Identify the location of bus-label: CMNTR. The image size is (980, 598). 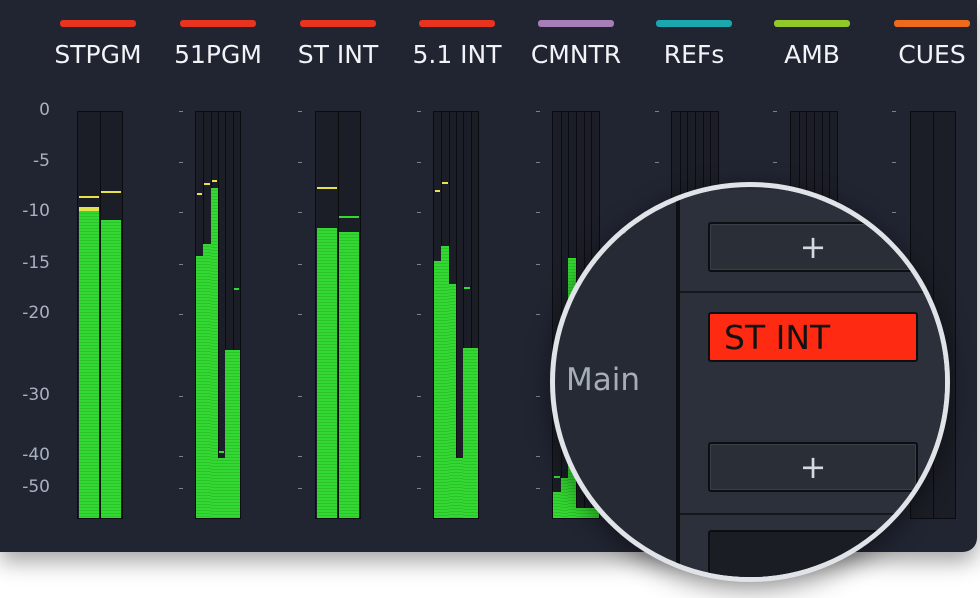
(576, 54).